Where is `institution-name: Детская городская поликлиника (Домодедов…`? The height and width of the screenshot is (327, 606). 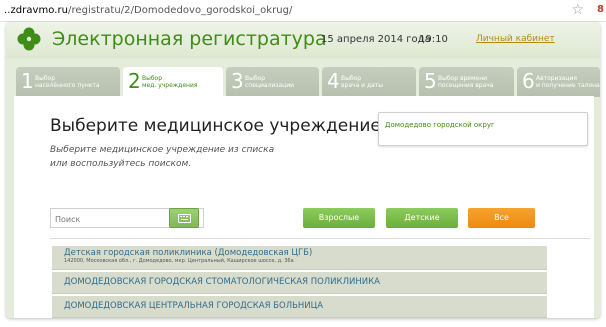
institution-name: Детская городская поликлиника (Домодедов… is located at coordinates (188, 253).